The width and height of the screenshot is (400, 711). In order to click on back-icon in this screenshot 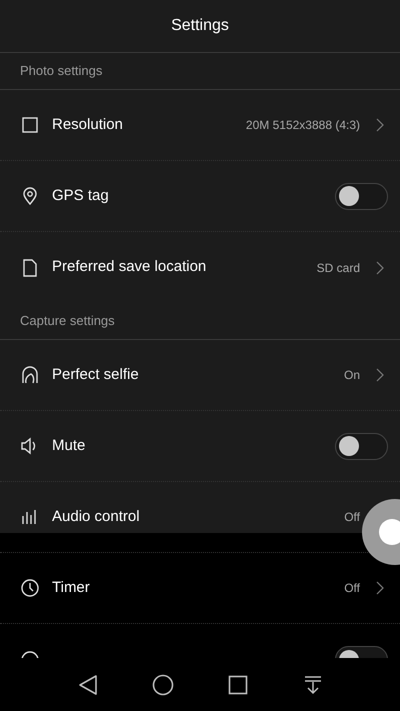, I will do `click(88, 685)`.